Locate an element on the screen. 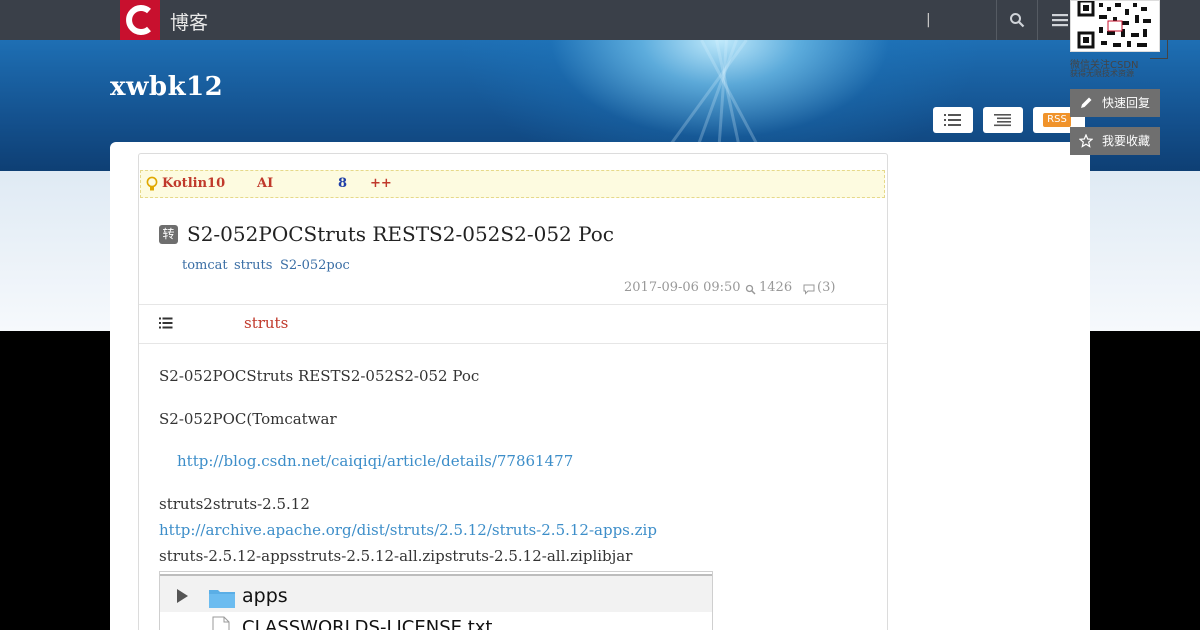  summary-view-button is located at coordinates (1003, 120).